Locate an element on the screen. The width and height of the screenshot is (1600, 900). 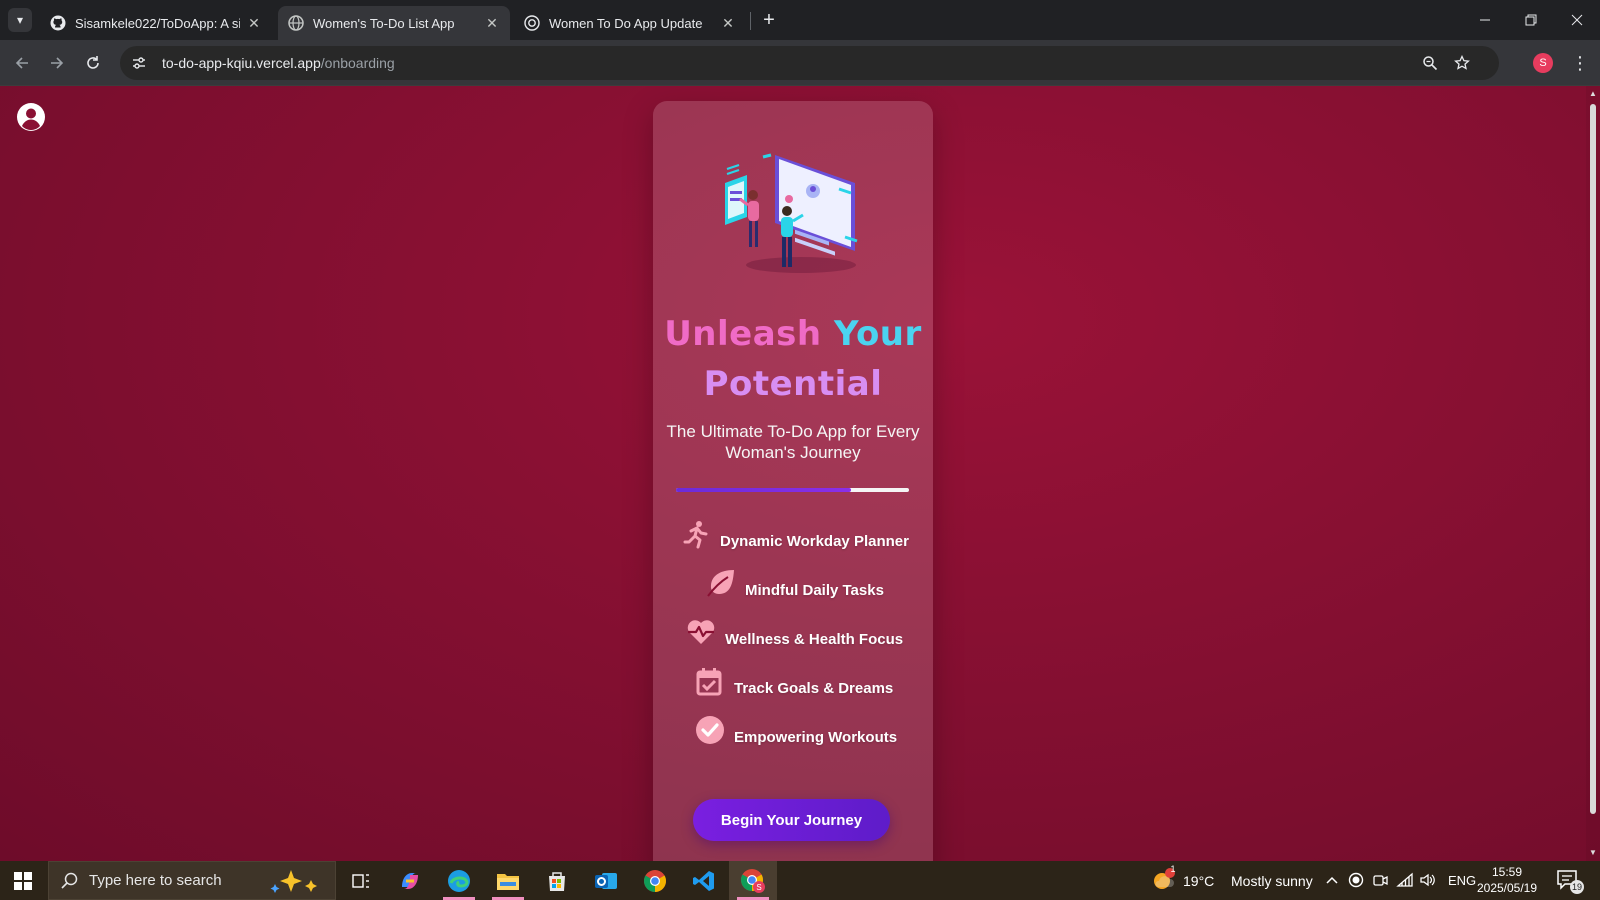
volume-icon is located at coordinates (1428, 880).